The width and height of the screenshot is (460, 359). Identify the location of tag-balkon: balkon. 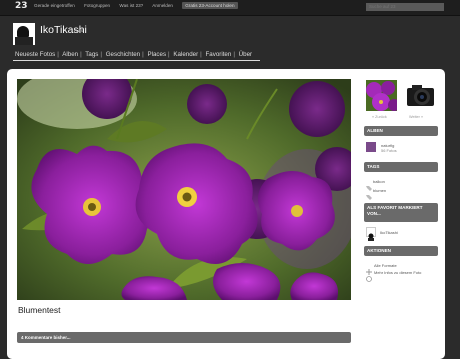
(379, 181).